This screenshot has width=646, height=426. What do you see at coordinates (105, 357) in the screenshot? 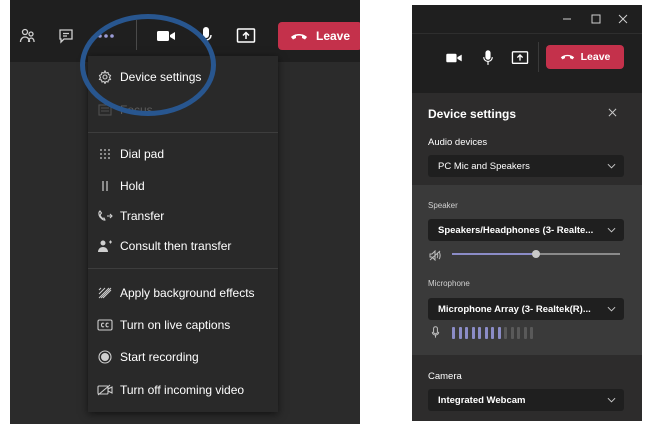
I see `record-icon` at bounding box center [105, 357].